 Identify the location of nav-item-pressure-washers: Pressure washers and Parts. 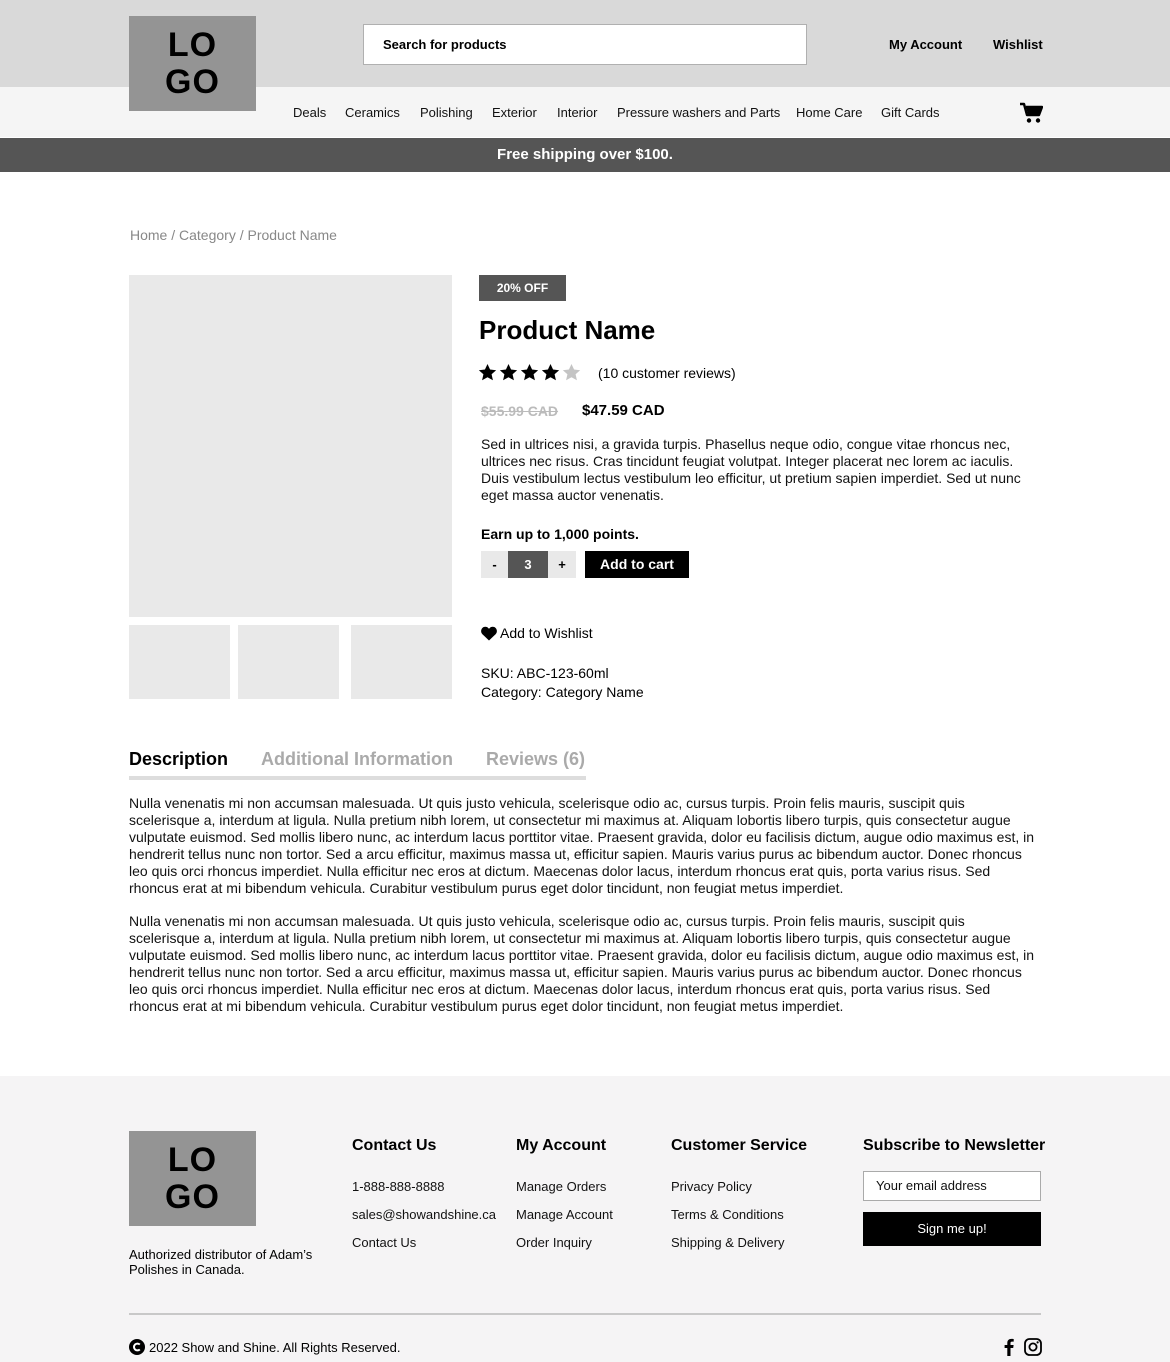
(698, 112).